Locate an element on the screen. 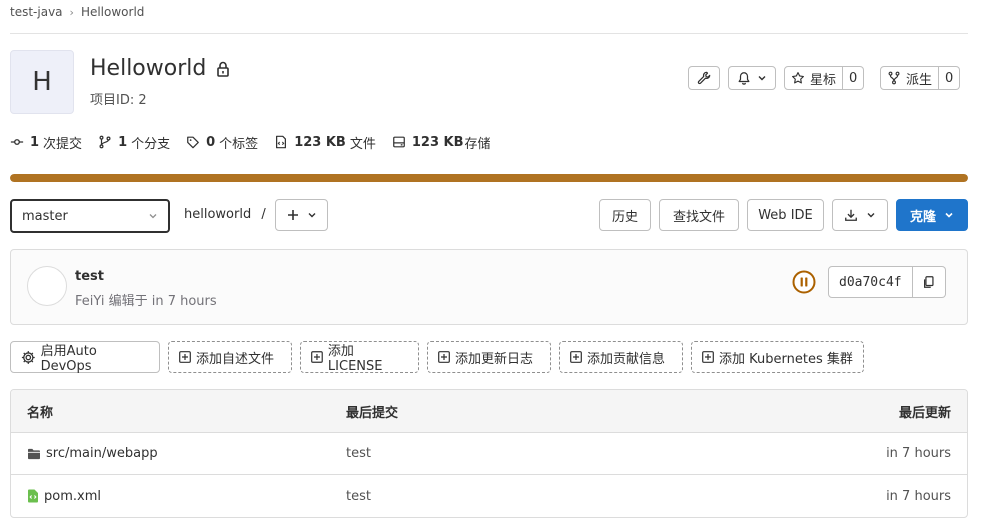 The image size is (981, 531). add-kubernetes-cluster-button: 添加 Kubernetes 集群 is located at coordinates (777, 357).